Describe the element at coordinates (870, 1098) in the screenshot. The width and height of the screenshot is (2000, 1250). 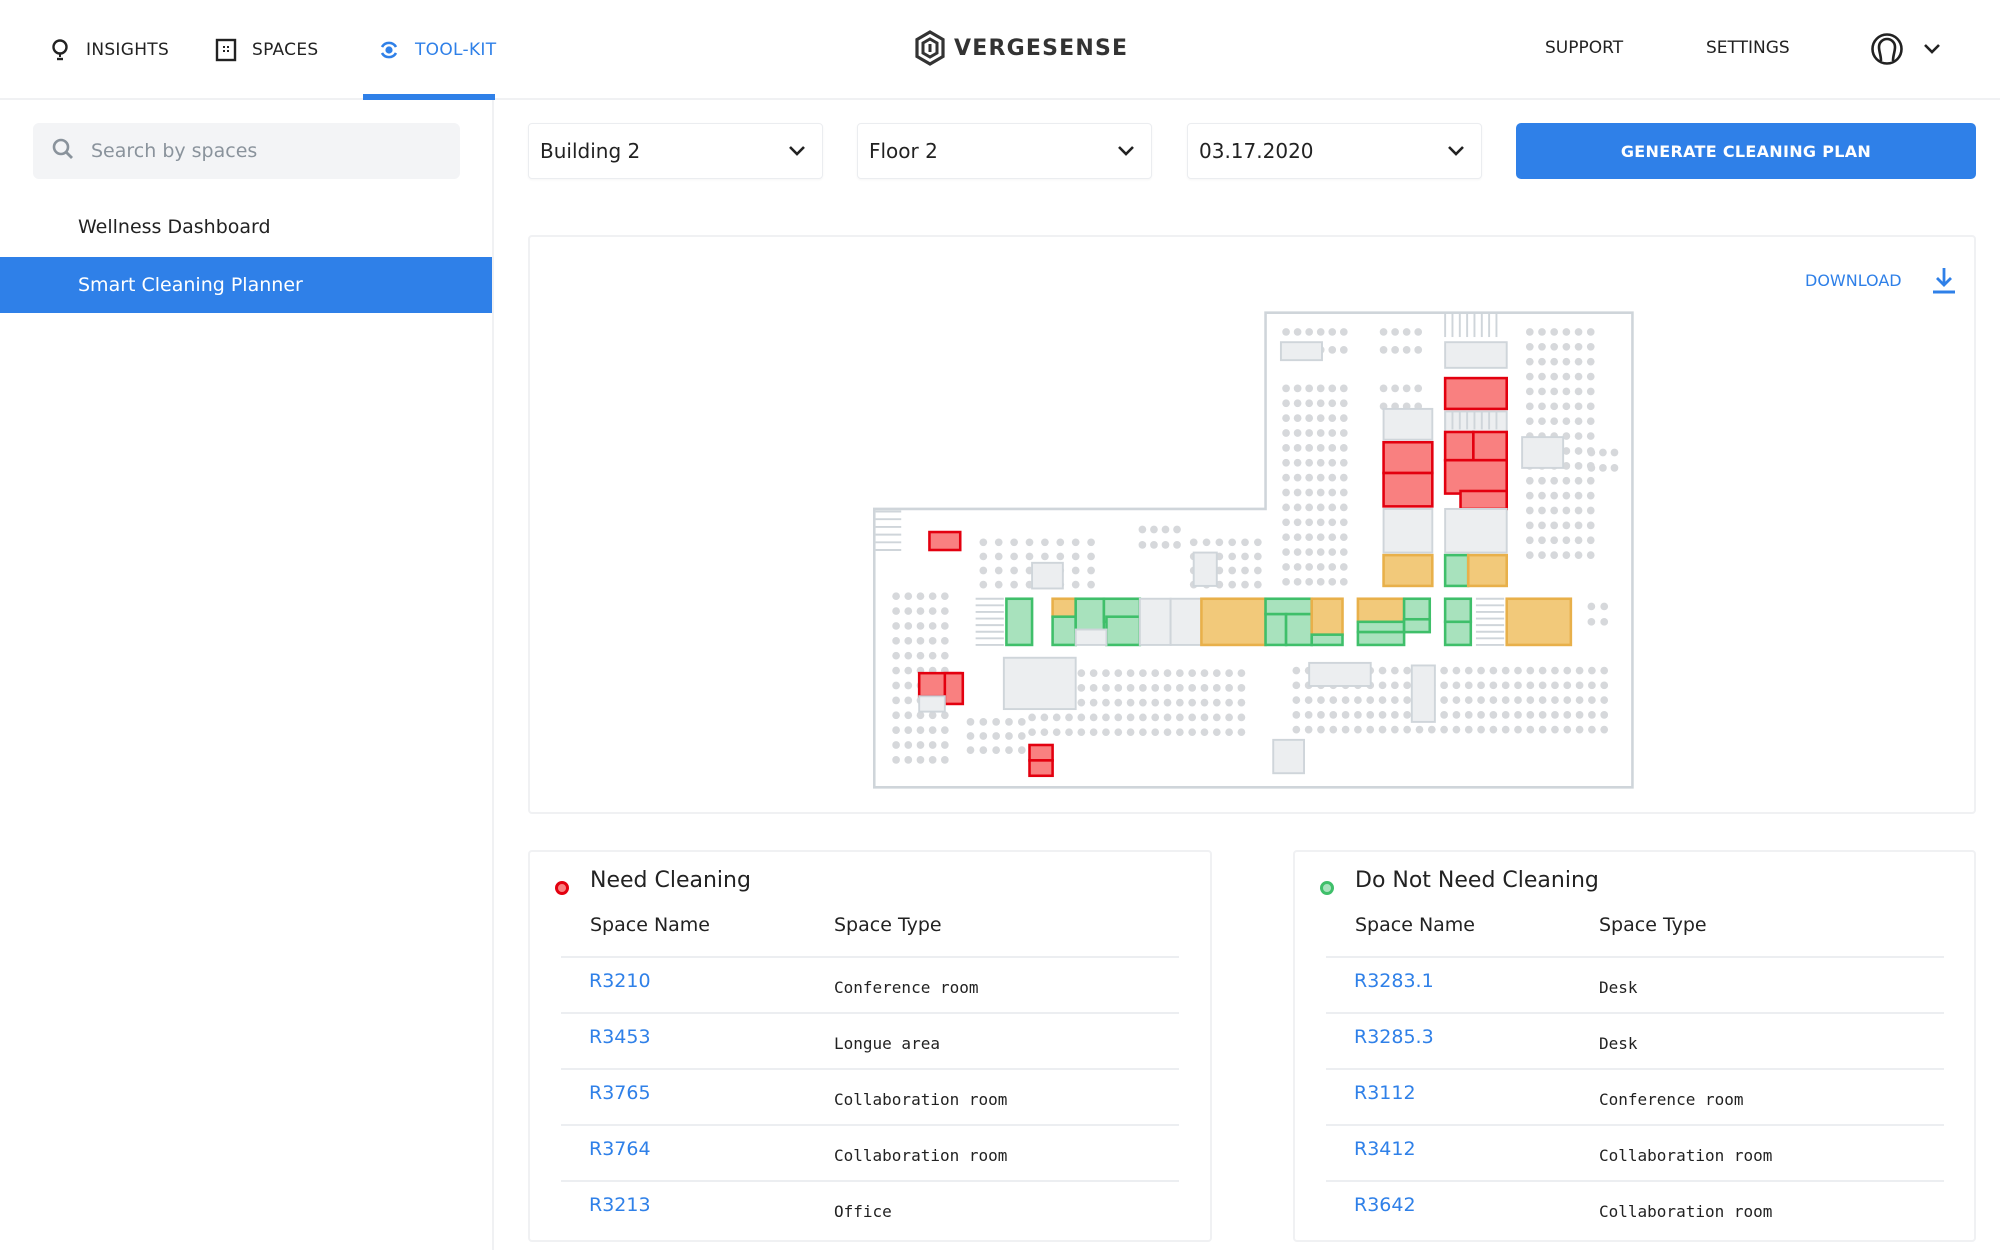
I see `table-row: R3765 Collaboration room` at that location.